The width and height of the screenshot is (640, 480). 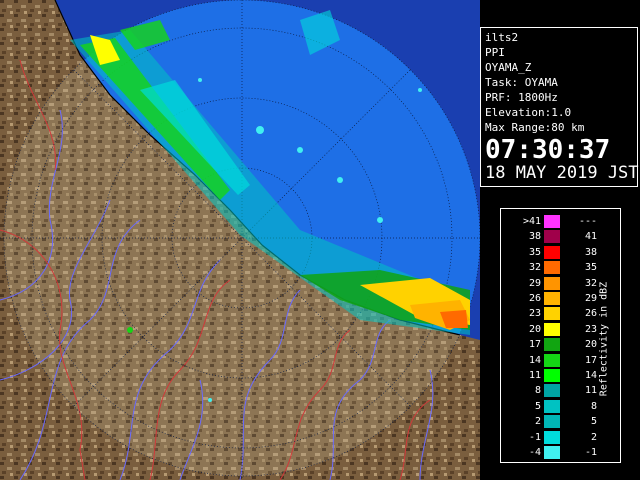 I want to click on legend-row: 23 26, so click(x=549, y=313).